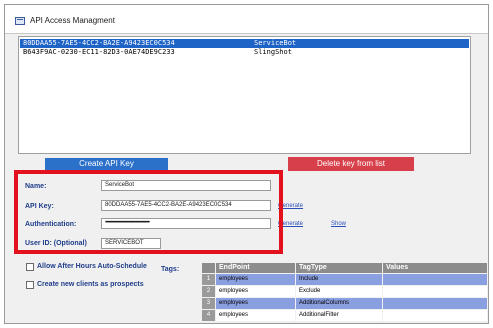  Describe the element at coordinates (30, 285) in the screenshot. I see `new-clients-checkbox` at that location.